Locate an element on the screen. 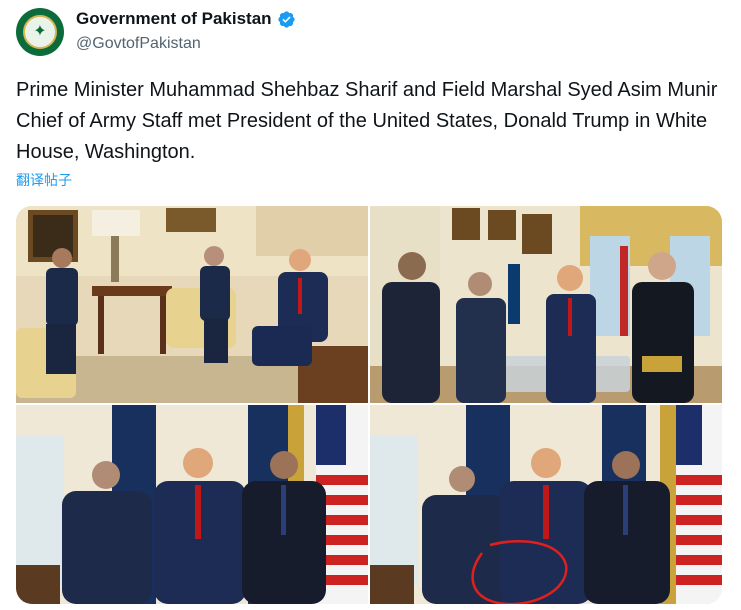  pakistan-emblem-icon: ✦ is located at coordinates (40, 32).